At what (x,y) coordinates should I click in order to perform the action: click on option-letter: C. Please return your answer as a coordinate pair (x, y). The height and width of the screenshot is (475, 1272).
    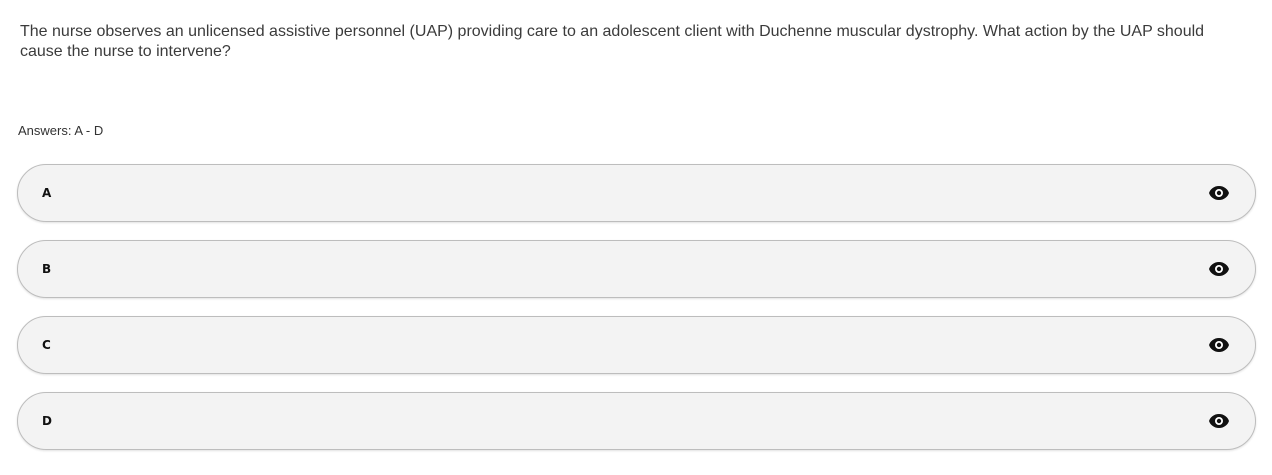
    Looking at the image, I should click on (46, 345).